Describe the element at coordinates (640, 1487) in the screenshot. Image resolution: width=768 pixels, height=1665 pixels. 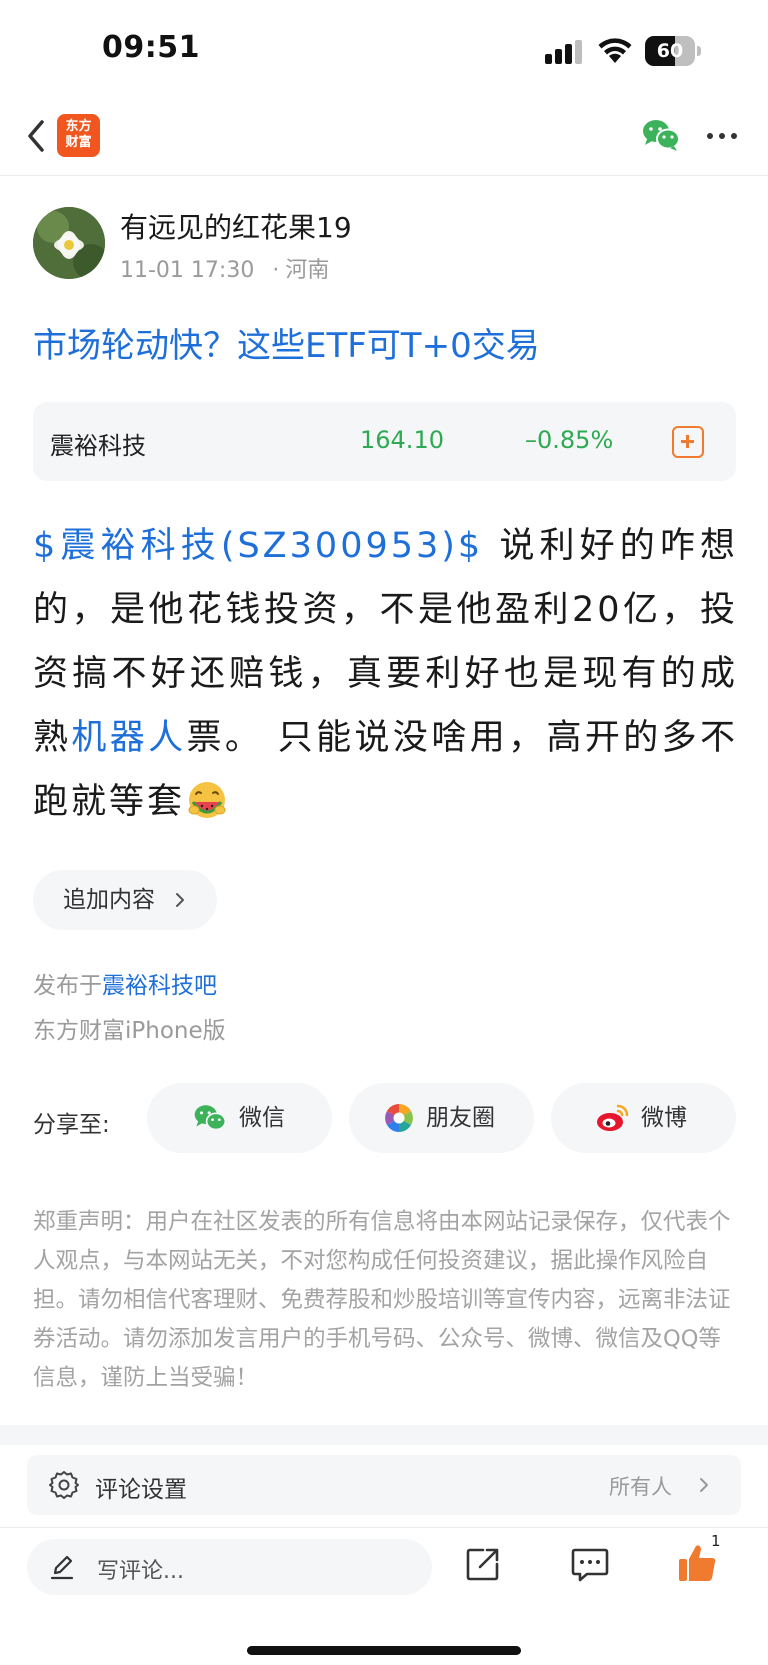
I see `comment-scope-value: 所有人` at that location.